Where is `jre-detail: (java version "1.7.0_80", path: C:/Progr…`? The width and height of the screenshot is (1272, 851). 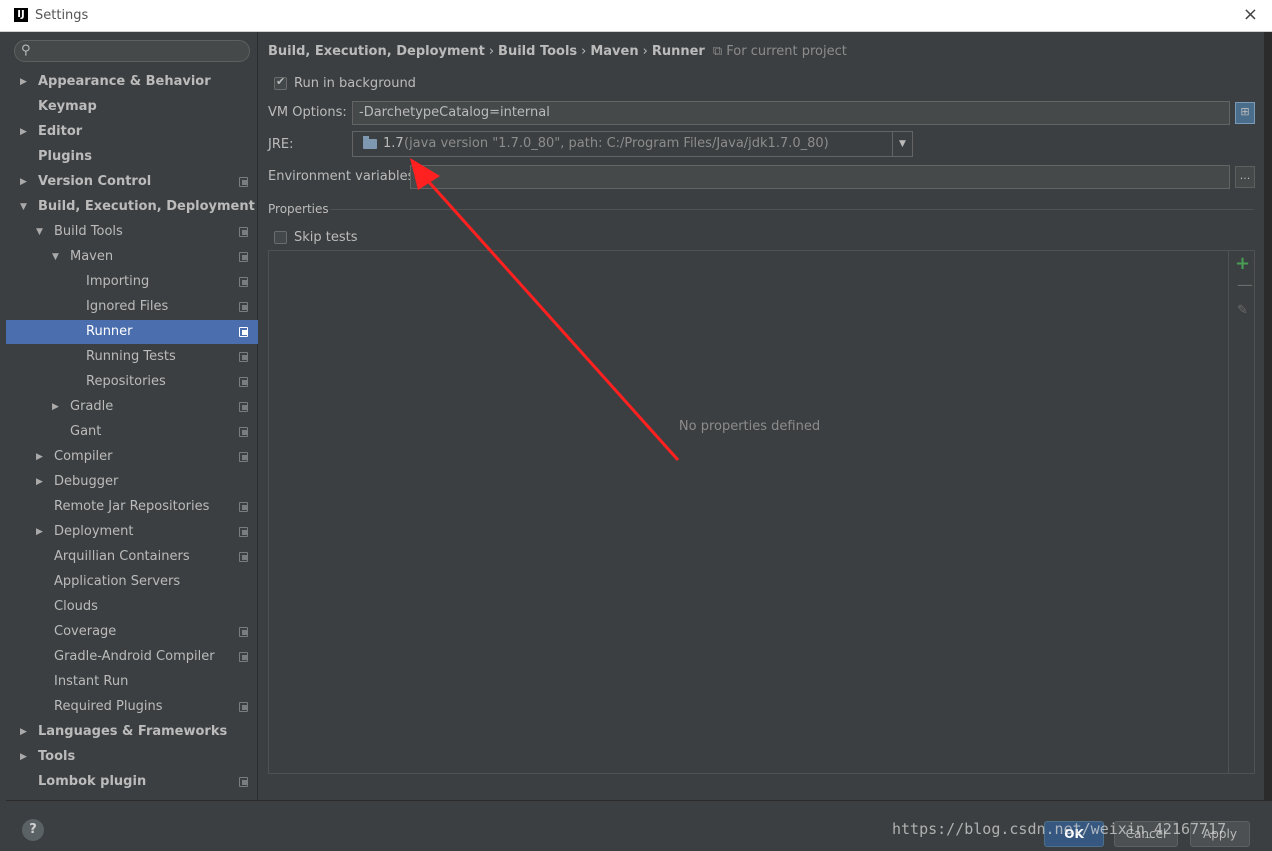 jre-detail: (java version "1.7.0_80", path: C:/Progr… is located at coordinates (616, 143).